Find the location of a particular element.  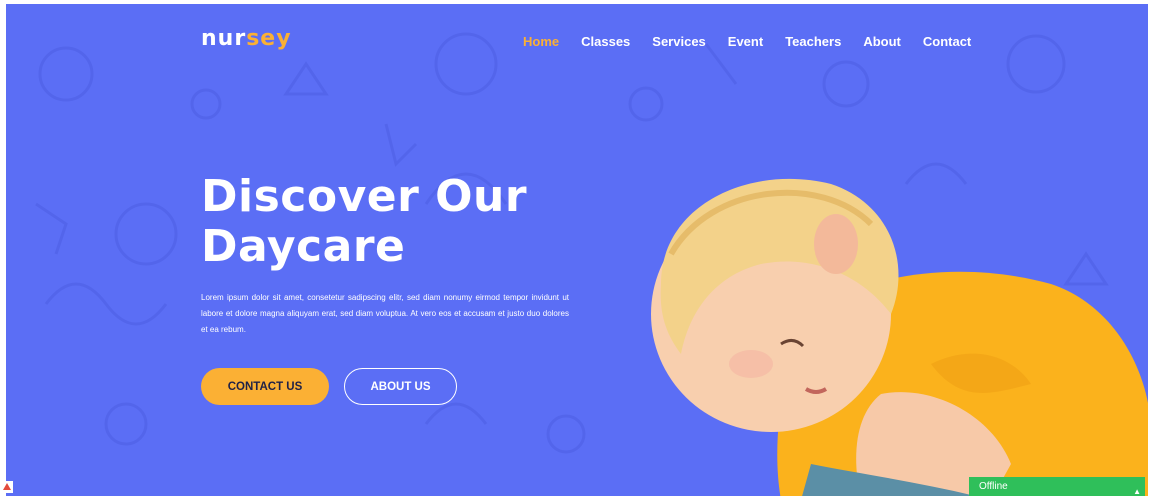

nav-about: About is located at coordinates (882, 41).